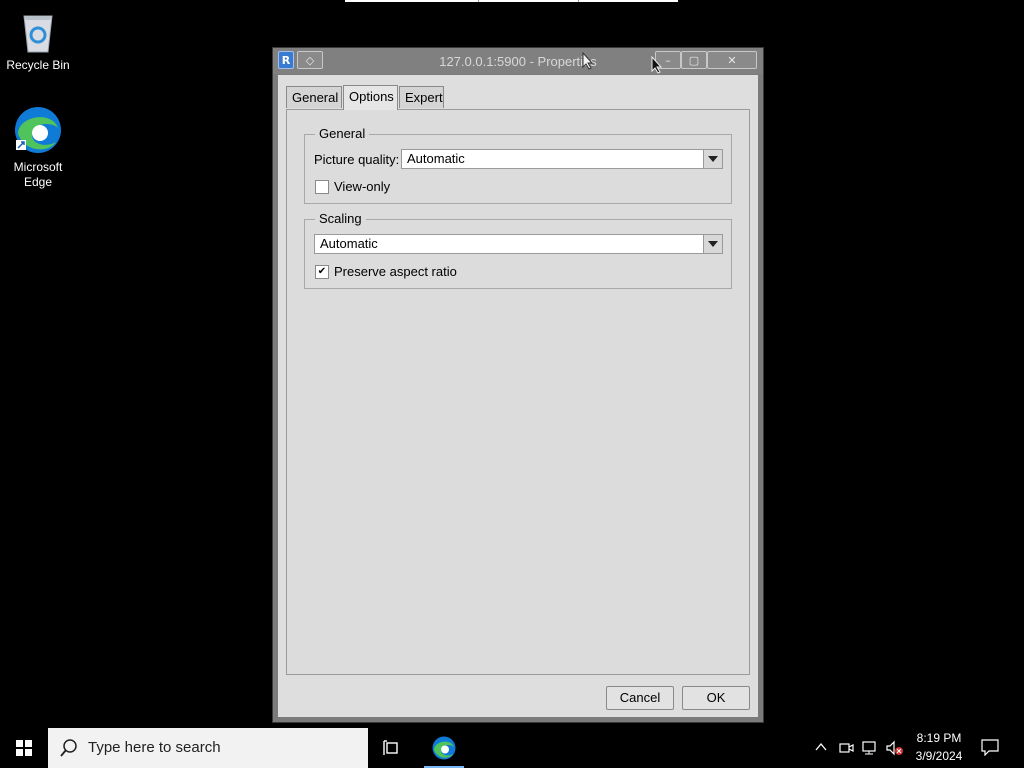 The width and height of the screenshot is (1024, 768). I want to click on search-placeholder: Type here to search, so click(154, 747).